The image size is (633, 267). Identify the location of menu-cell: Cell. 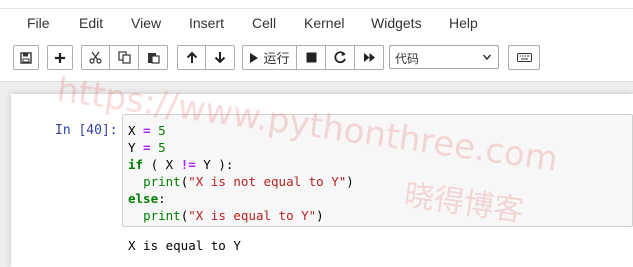
(264, 23).